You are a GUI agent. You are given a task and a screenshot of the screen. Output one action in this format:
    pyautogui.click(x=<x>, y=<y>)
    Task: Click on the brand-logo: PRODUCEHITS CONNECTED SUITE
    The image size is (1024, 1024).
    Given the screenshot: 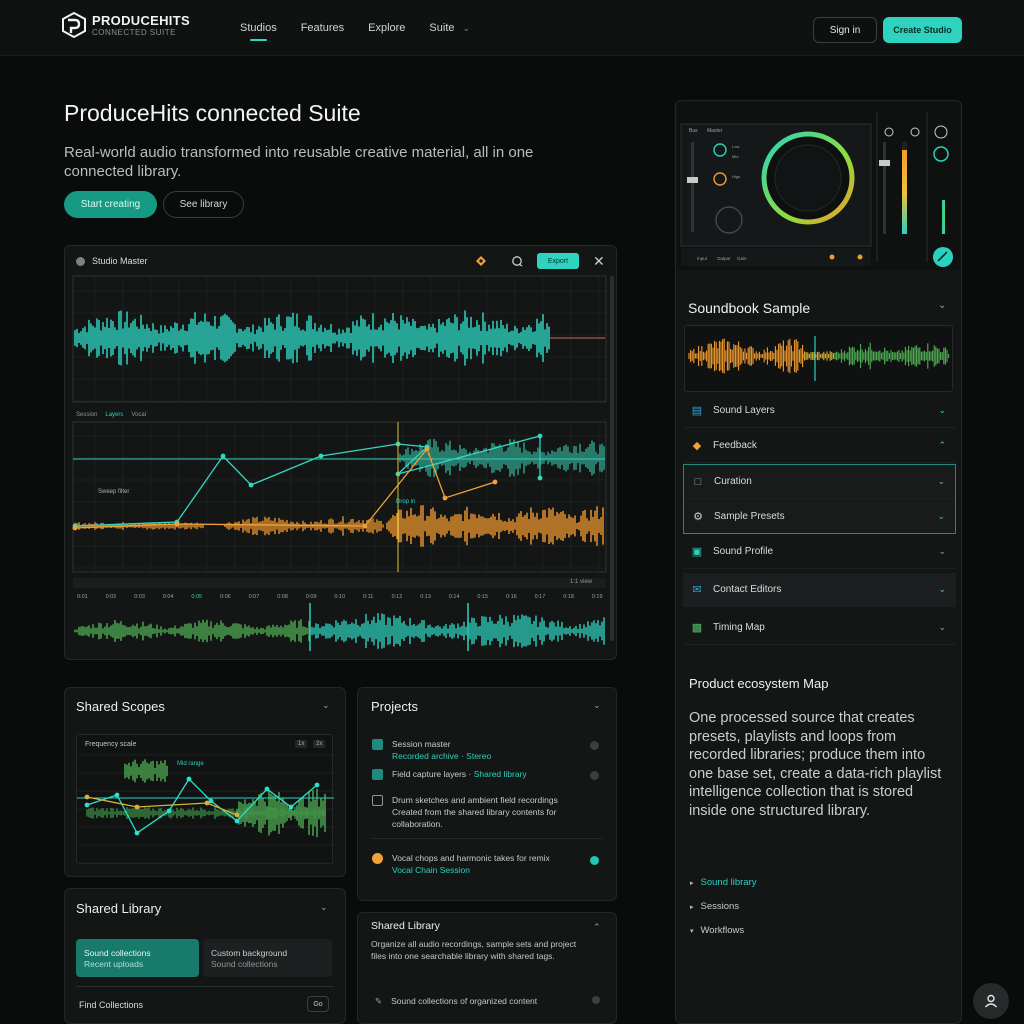 What is the action you would take?
    pyautogui.click(x=126, y=25)
    